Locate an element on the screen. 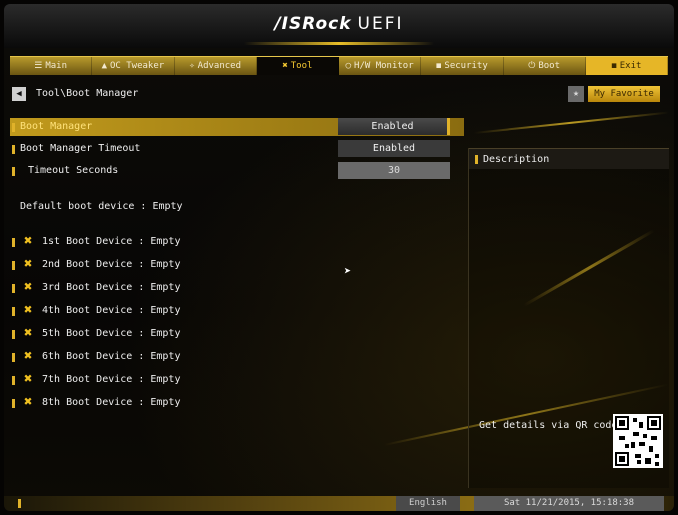 The height and width of the screenshot is (515, 678). boot-device-3: ✖ 3rd Boot Device : Empty is located at coordinates (160, 288).